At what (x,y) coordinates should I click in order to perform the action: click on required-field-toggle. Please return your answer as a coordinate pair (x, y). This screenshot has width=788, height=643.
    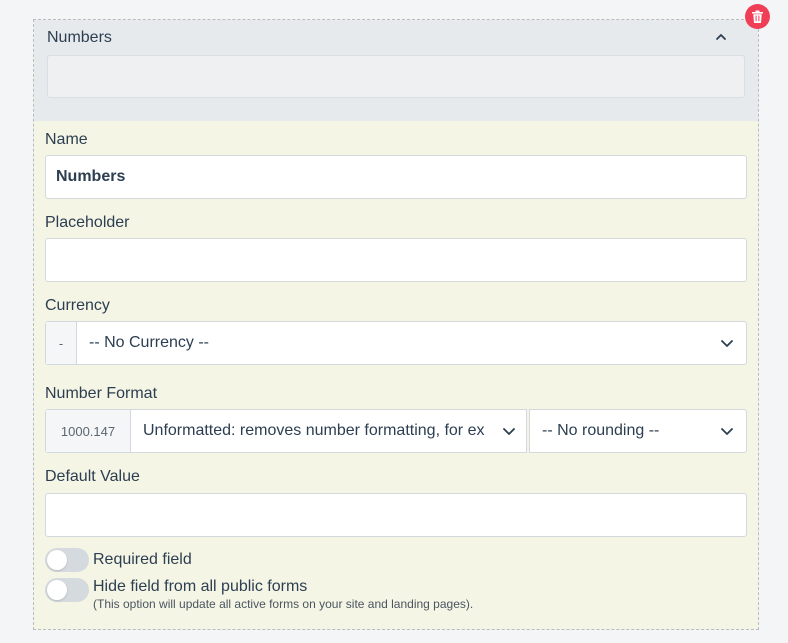
    Looking at the image, I should click on (67, 560).